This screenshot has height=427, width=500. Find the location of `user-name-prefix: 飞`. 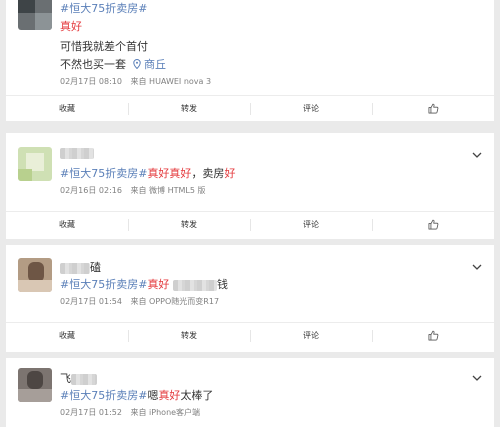

user-name-prefix: 飞 is located at coordinates (65, 378).